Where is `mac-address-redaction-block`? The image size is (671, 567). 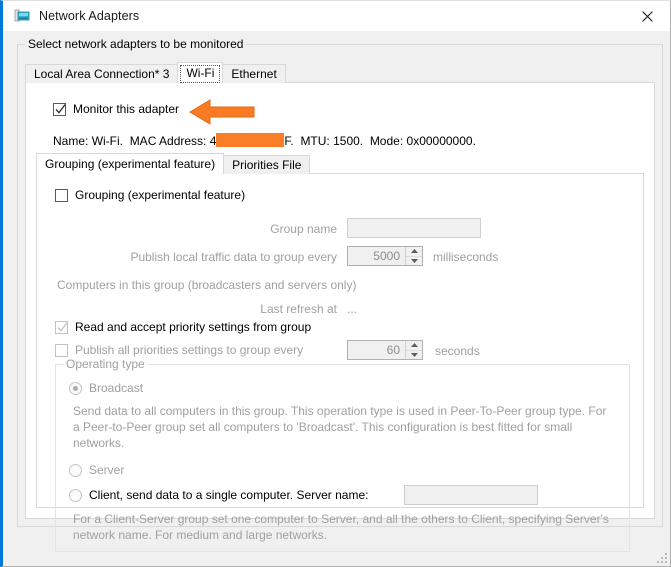 mac-address-redaction-block is located at coordinates (250, 140).